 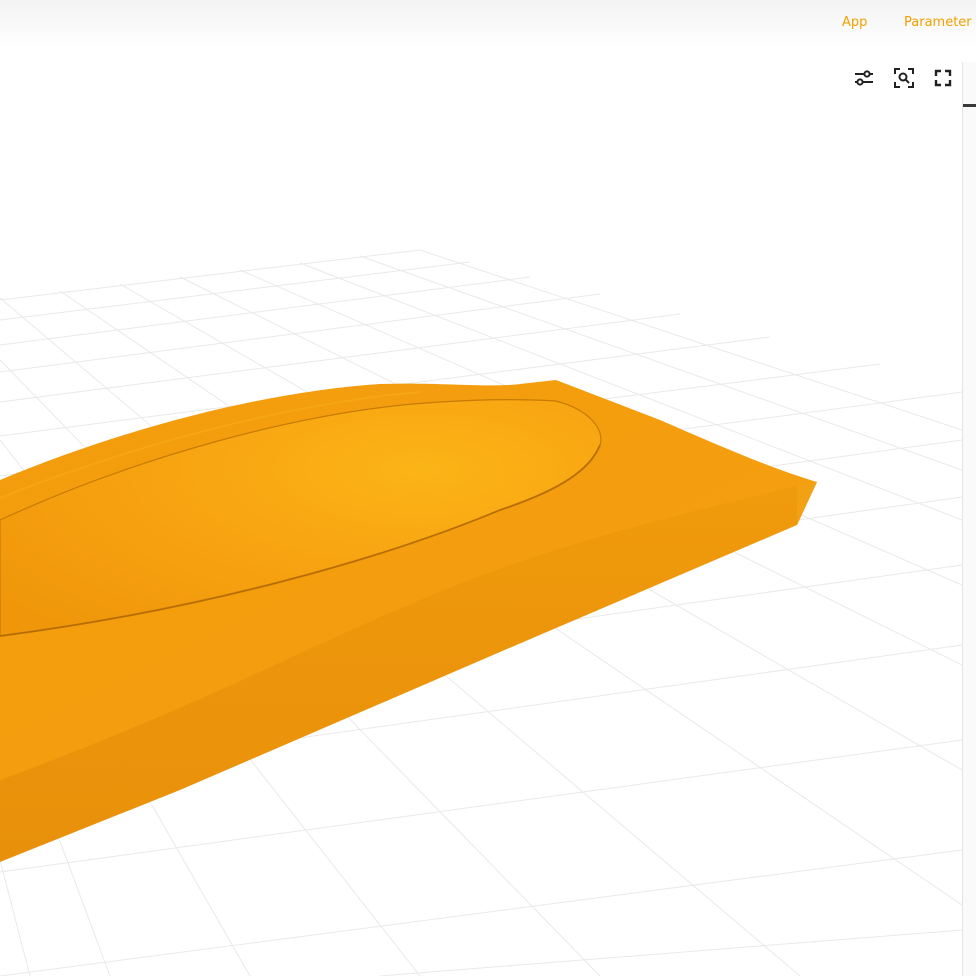 I want to click on side-panel-tab-indicator, so click(x=969, y=105).